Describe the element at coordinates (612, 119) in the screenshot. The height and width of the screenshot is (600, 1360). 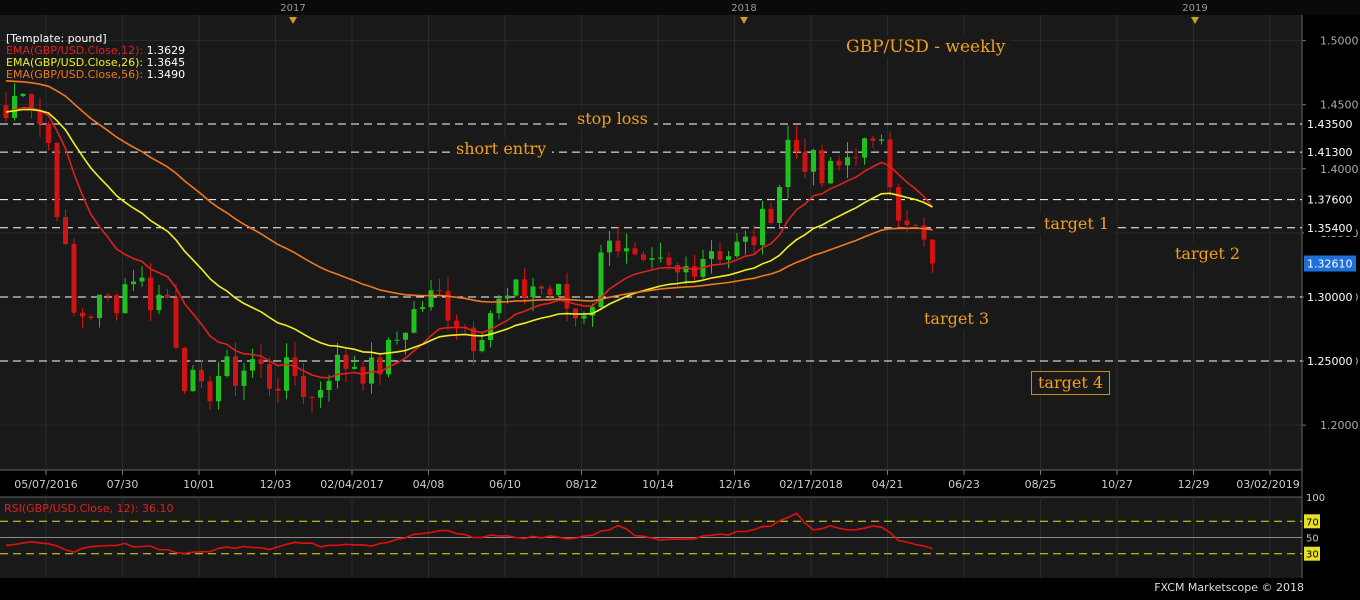
I see `stop-loss-label: stop loss` at that location.